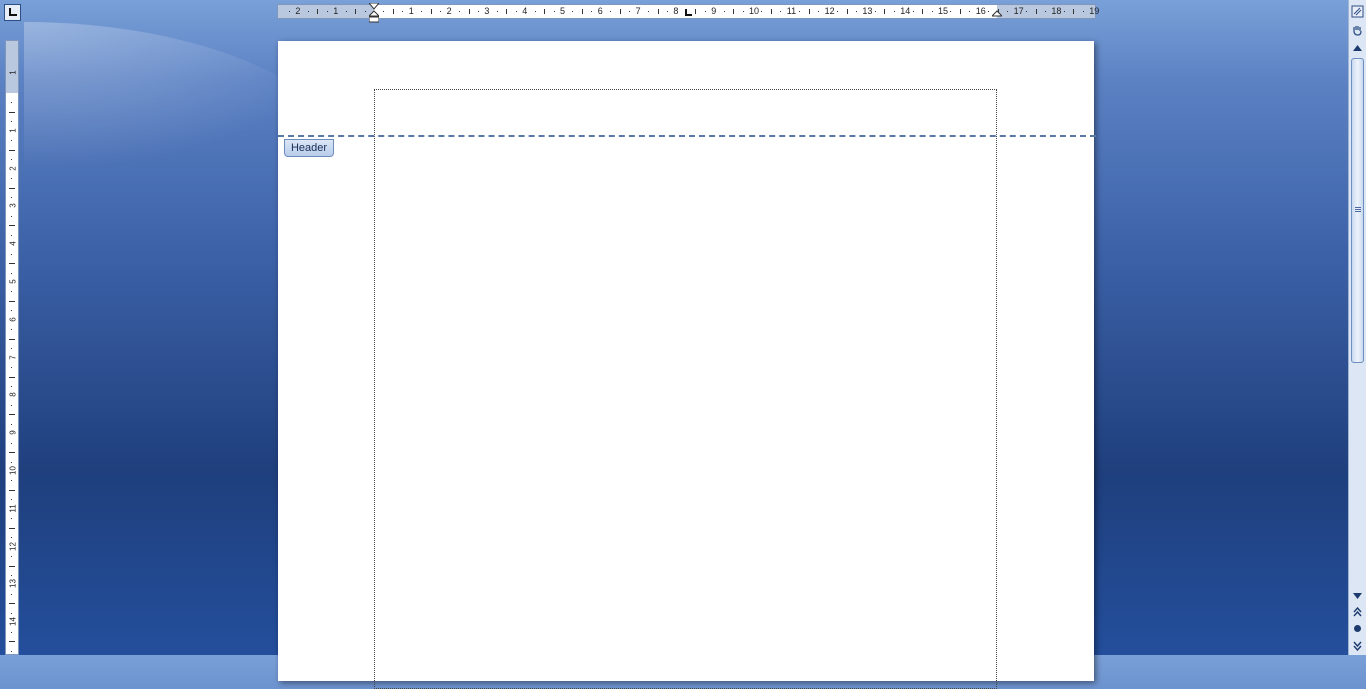 The height and width of the screenshot is (689, 1366). Describe the element at coordinates (13, 281) in the screenshot. I see `ruler-number: 5` at that location.